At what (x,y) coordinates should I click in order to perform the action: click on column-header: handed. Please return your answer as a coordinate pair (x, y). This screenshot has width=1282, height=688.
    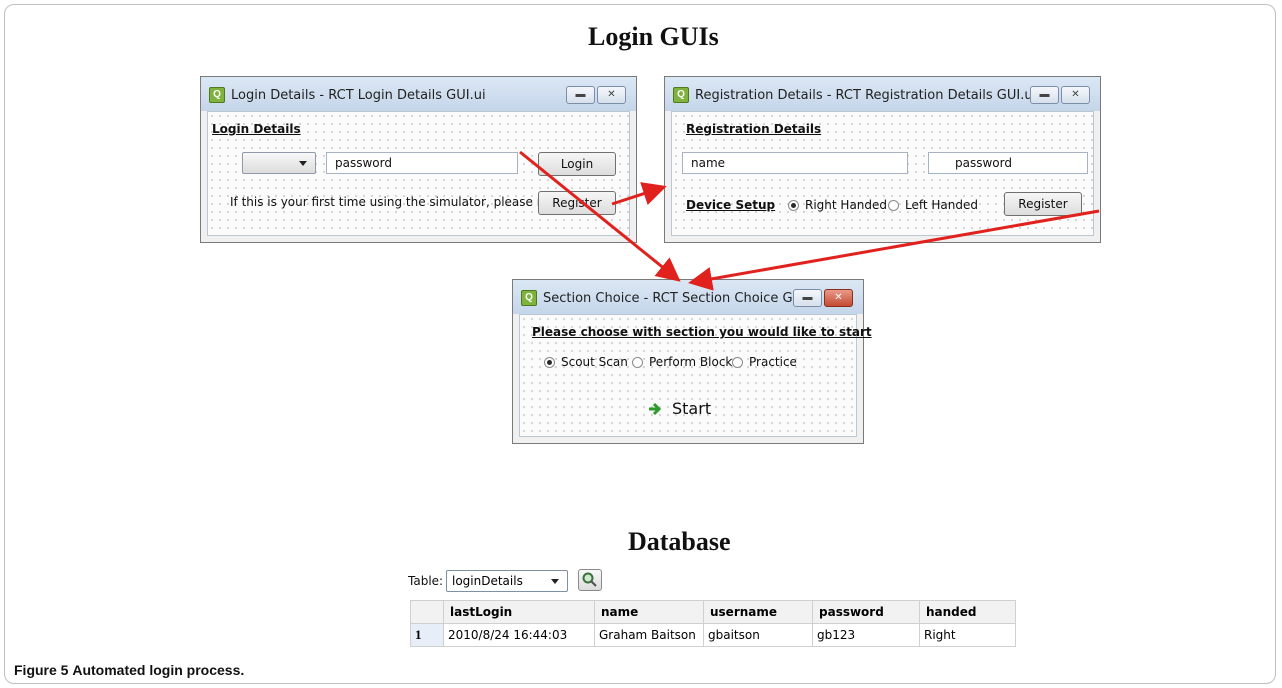
    Looking at the image, I should click on (967, 612).